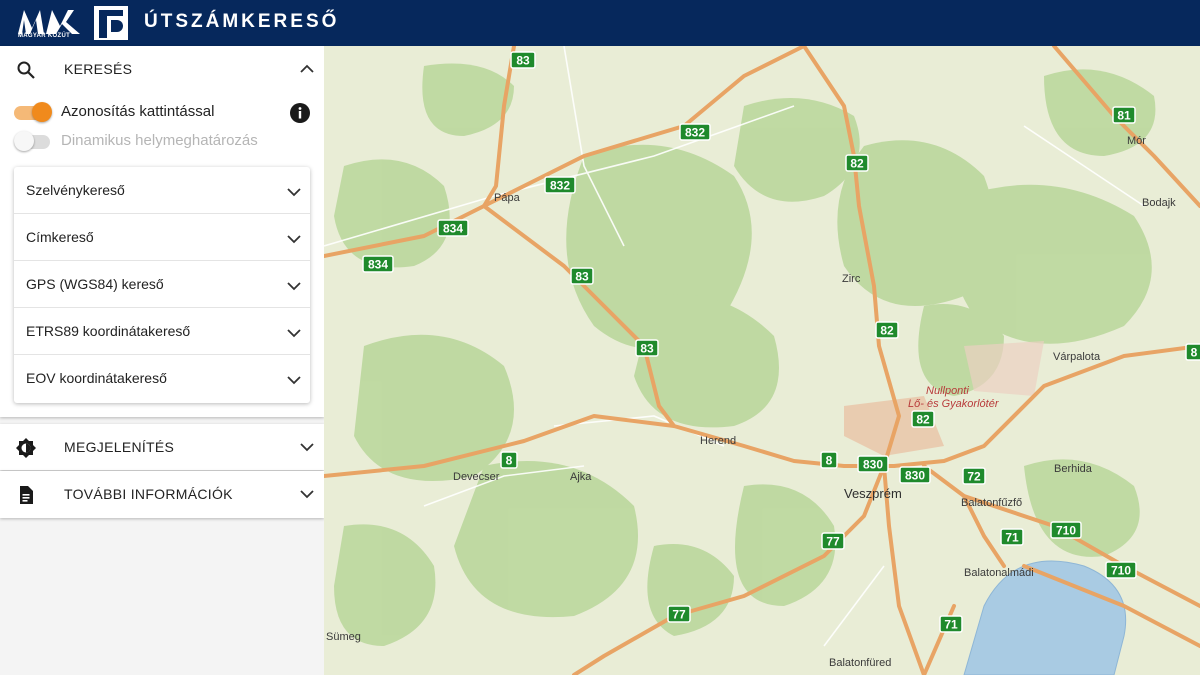 This screenshot has height=675, width=1200. I want to click on info-panel: TOVÁBBI INFORMÁCIÓK, so click(162, 494).